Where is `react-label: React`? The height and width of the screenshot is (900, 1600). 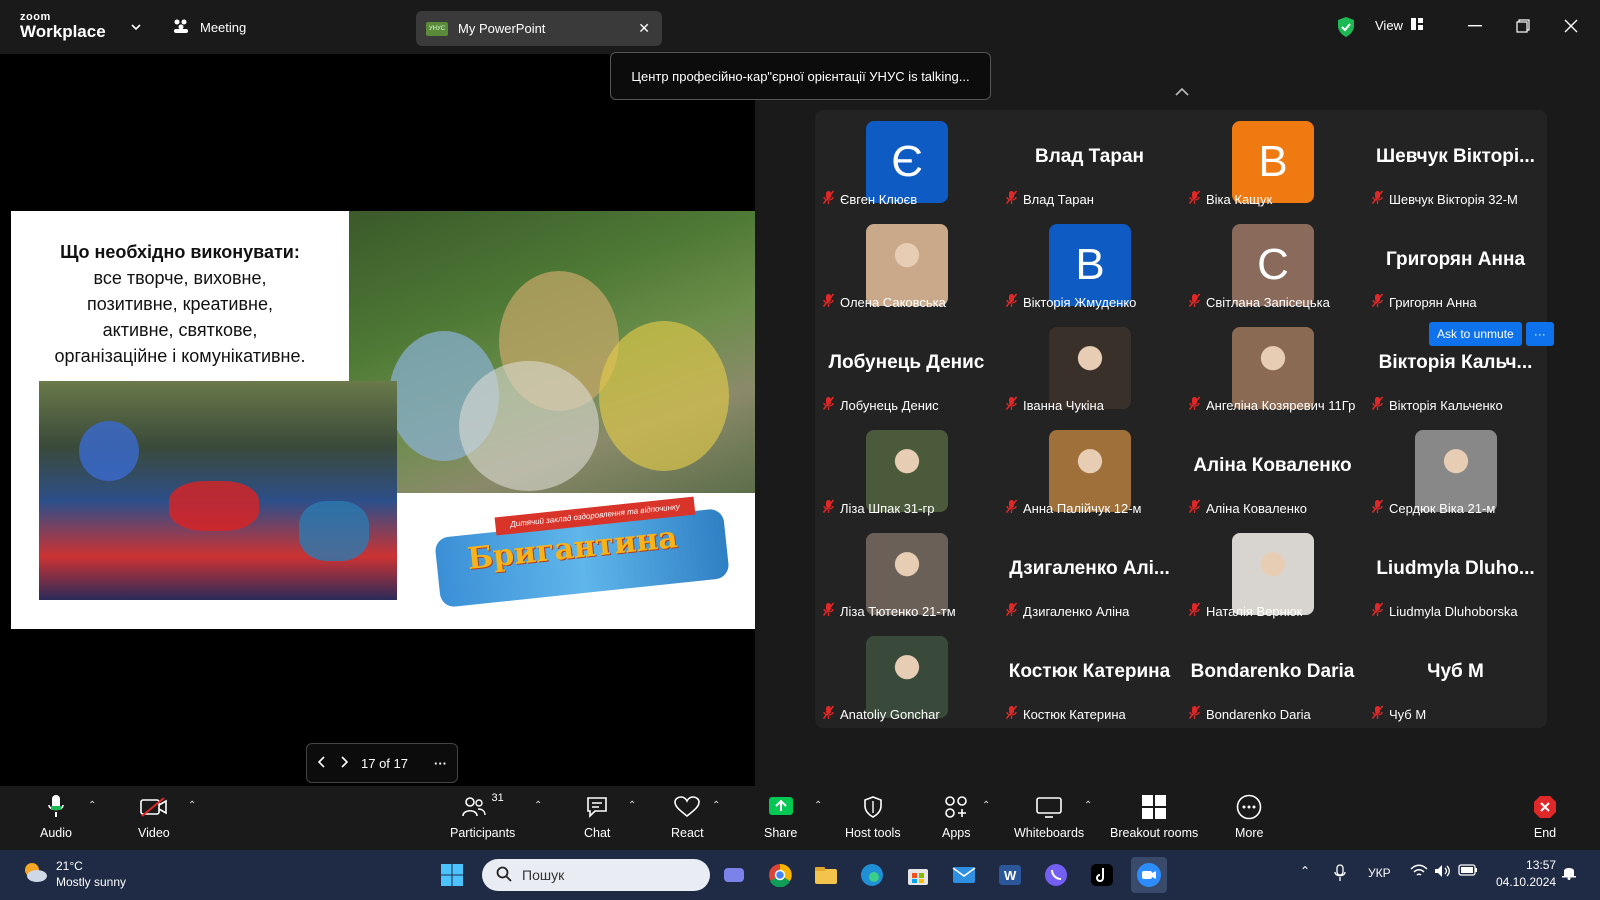
react-label: React is located at coordinates (687, 833).